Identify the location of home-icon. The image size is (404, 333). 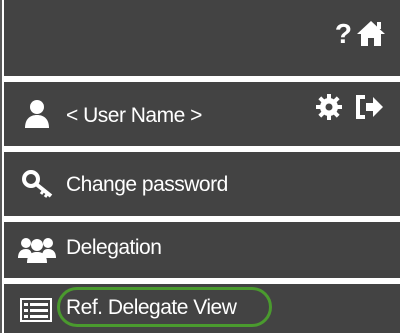
(371, 33).